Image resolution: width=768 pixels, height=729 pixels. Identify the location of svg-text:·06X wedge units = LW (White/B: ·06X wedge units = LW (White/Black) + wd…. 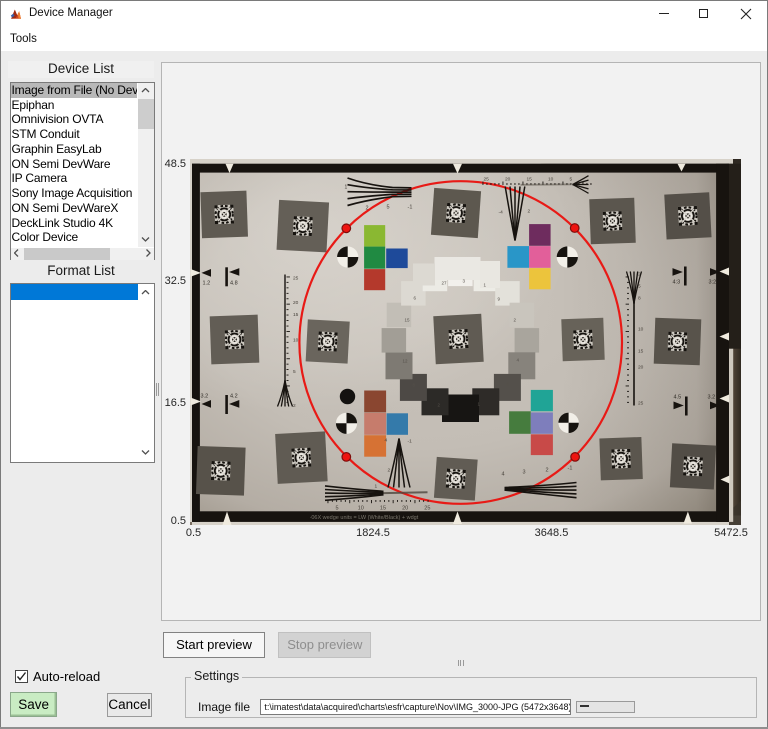
(363, 518).